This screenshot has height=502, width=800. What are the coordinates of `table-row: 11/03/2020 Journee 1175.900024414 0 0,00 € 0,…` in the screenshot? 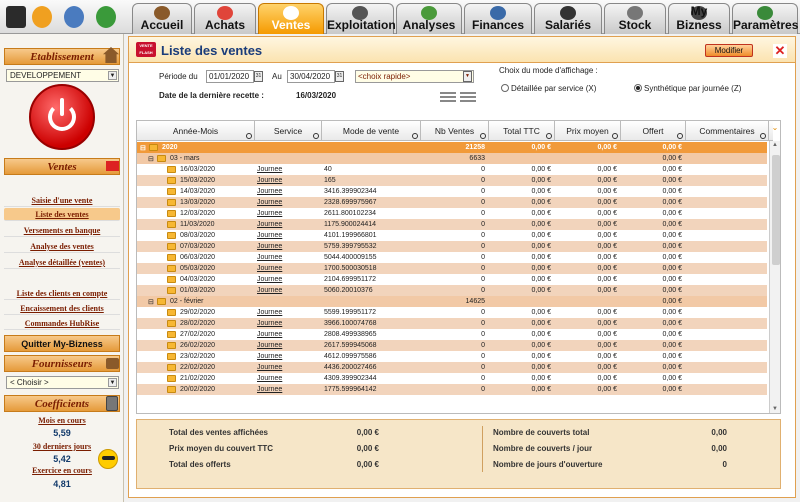 It's located at (452, 224).